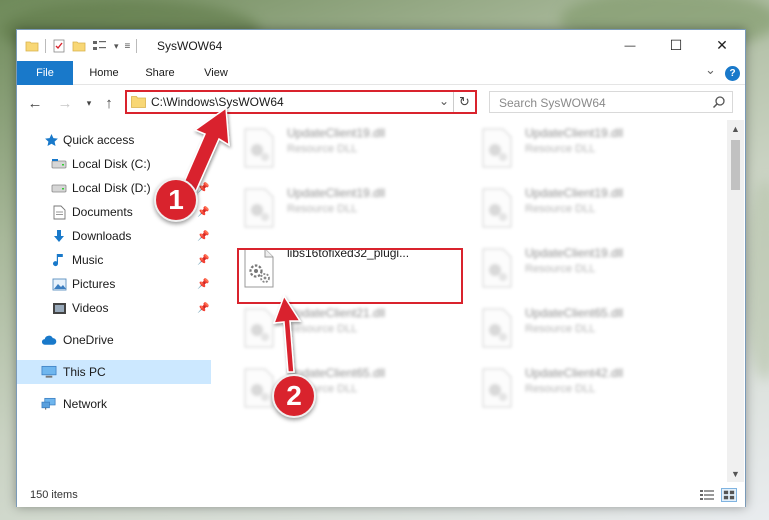  I want to click on nav-item-music: Music 📌, so click(114, 260).